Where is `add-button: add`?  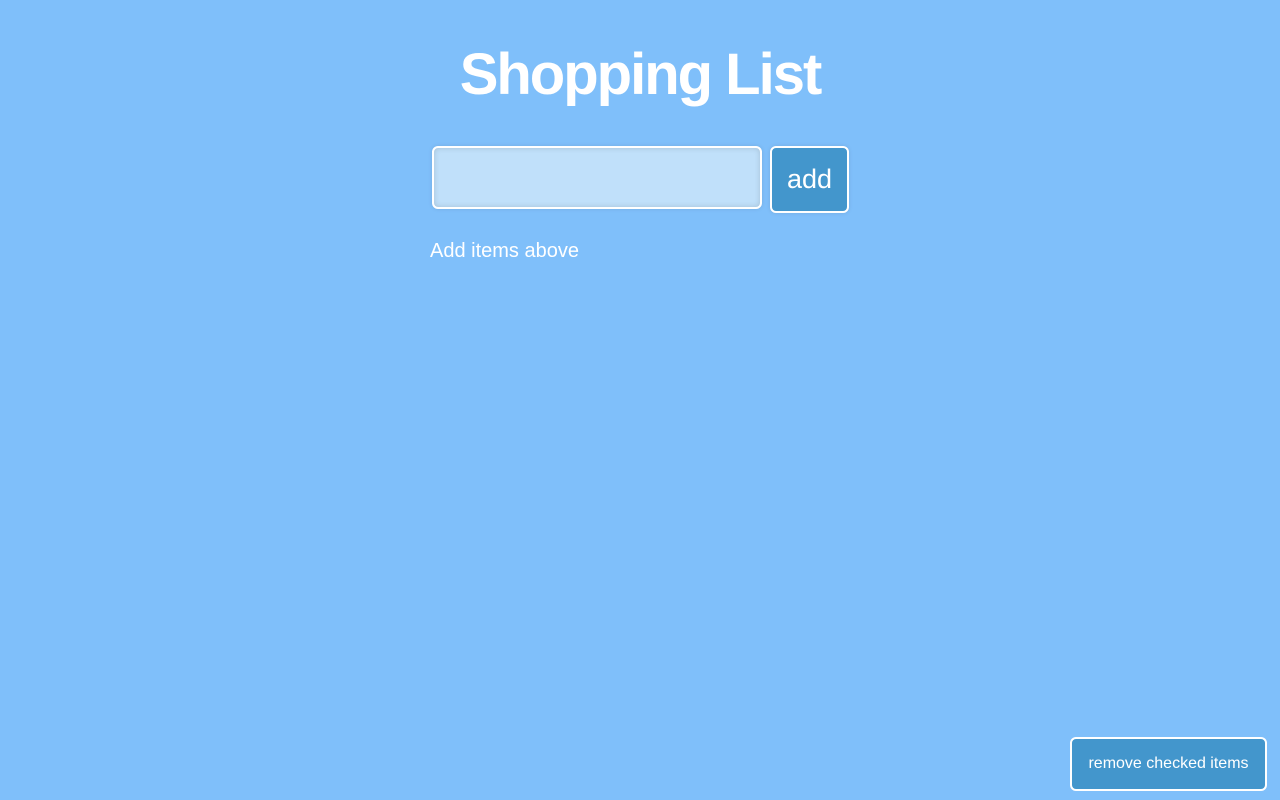
add-button: add is located at coordinates (809, 179).